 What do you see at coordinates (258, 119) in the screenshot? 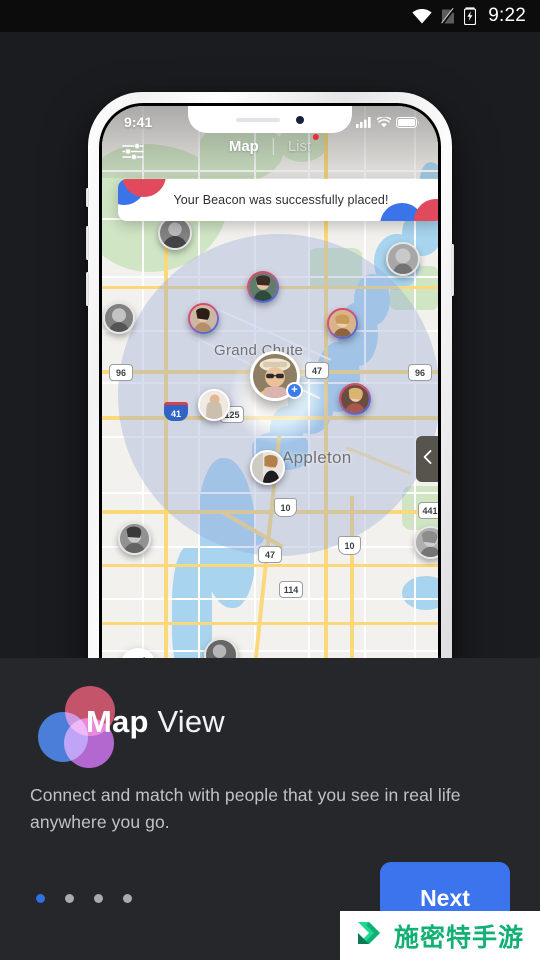
I see `earpiece-speaker` at bounding box center [258, 119].